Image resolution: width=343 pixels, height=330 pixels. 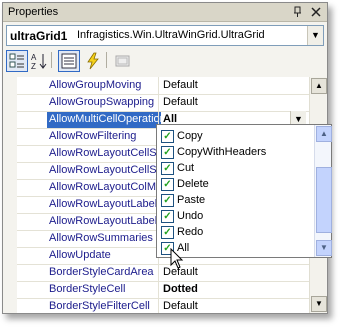 What do you see at coordinates (298, 12) in the screenshot?
I see `pin-icon` at bounding box center [298, 12].